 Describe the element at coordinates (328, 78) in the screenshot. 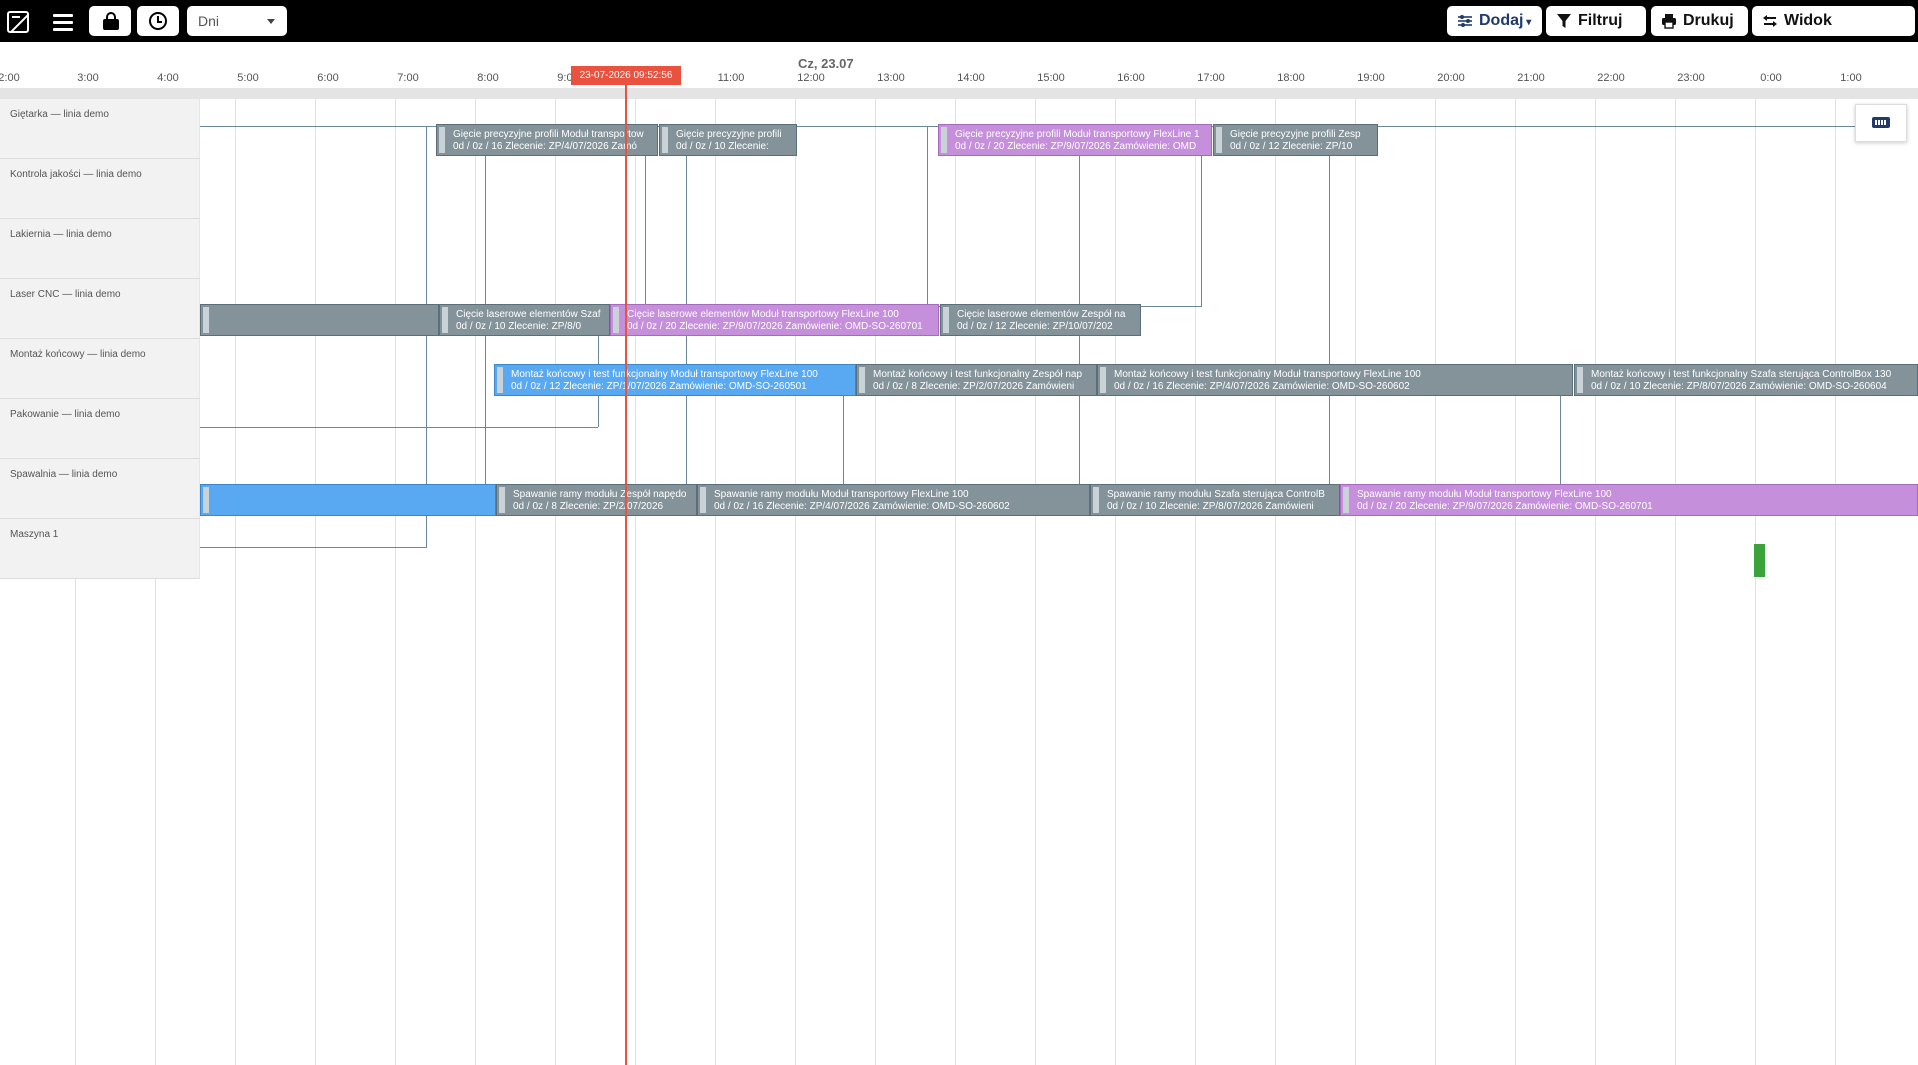

I see `hour-tick: 6:00` at that location.